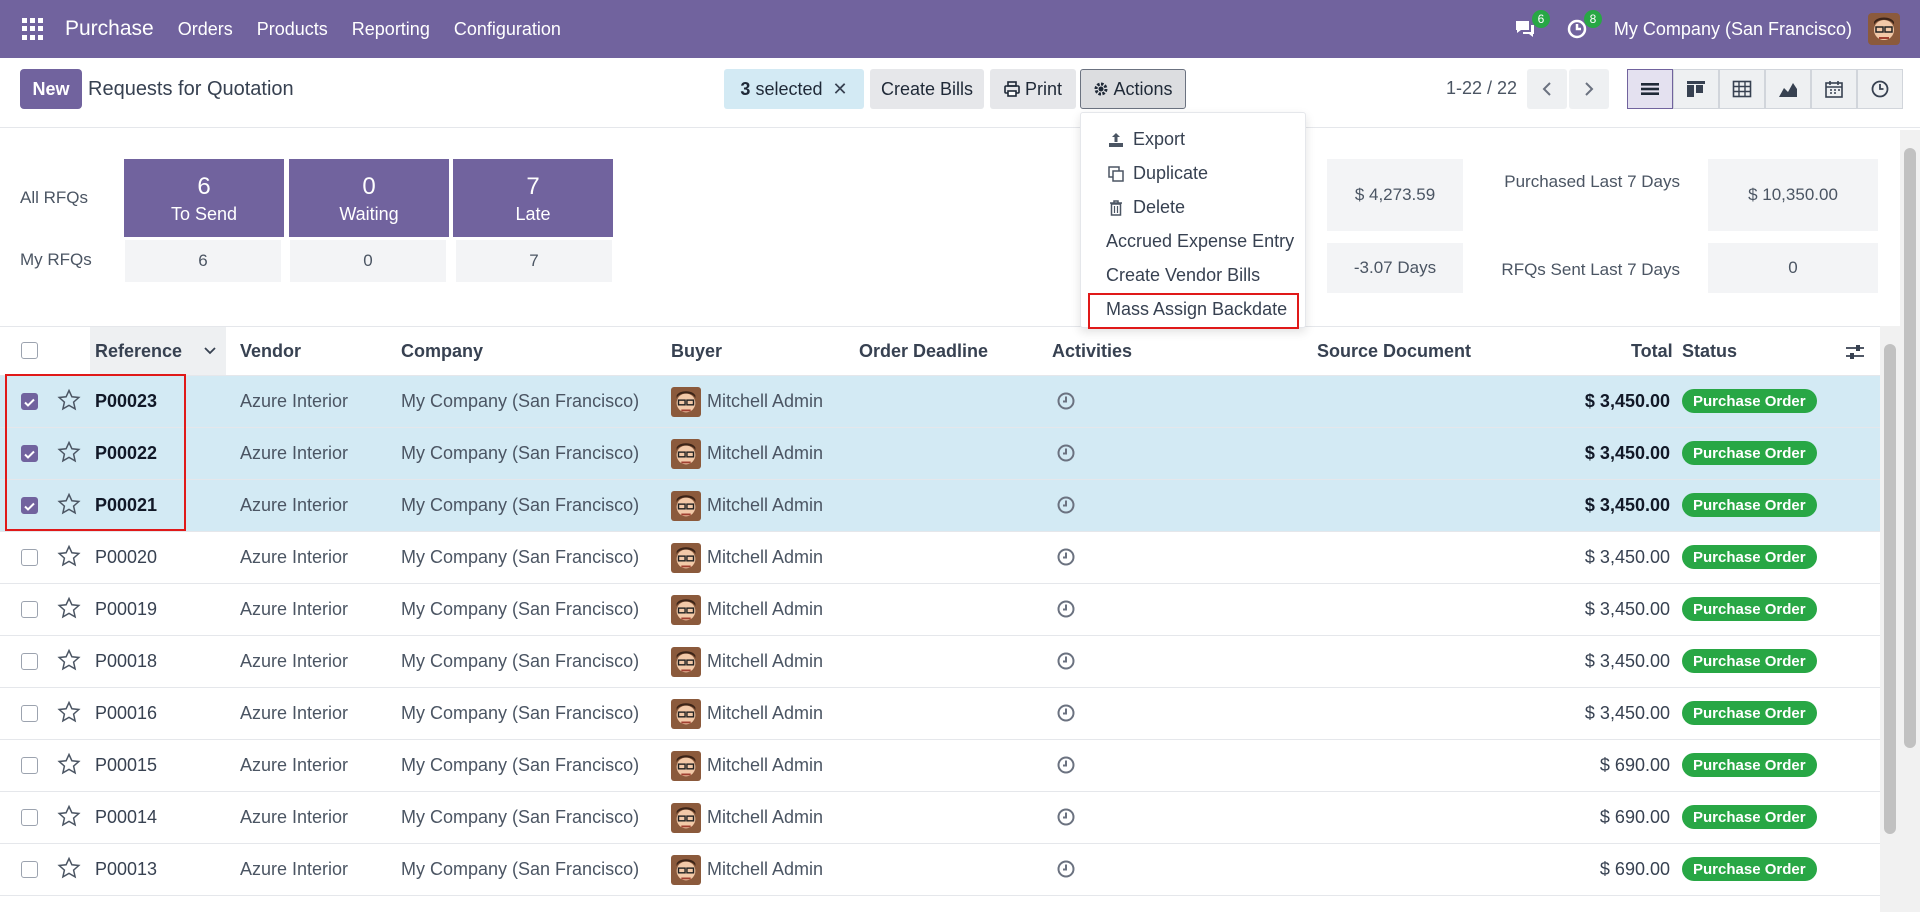 This screenshot has height=912, width=1920. What do you see at coordinates (1834, 89) in the screenshot?
I see `calendar-view-icon` at bounding box center [1834, 89].